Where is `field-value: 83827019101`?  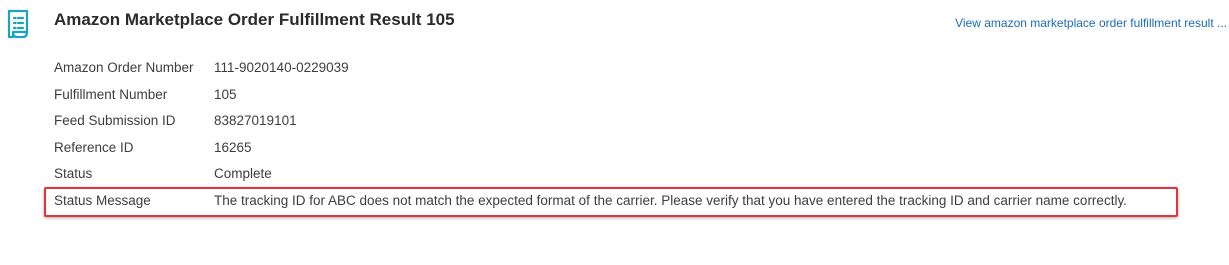
field-value: 83827019101 is located at coordinates (255, 120).